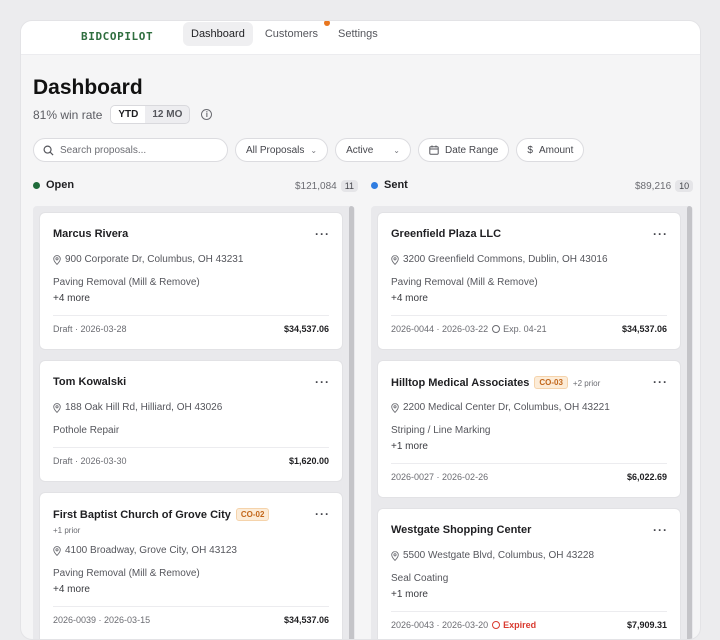  What do you see at coordinates (530, 150) in the screenshot?
I see `dollar-icon: $` at bounding box center [530, 150].